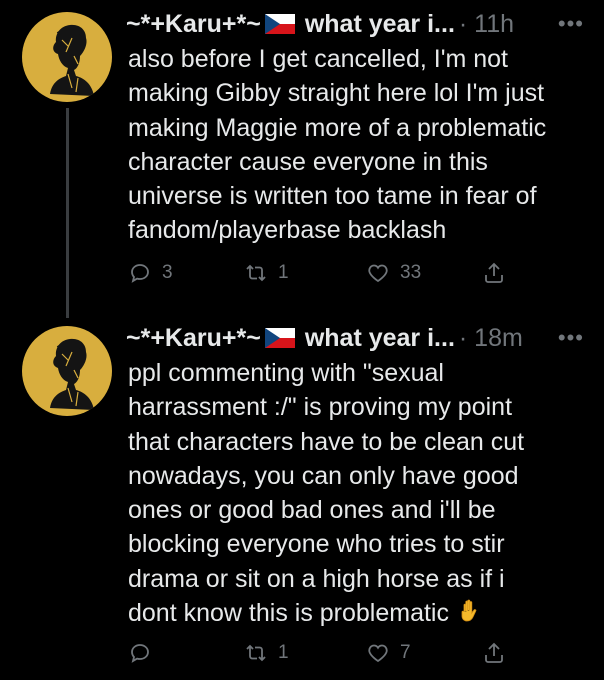 Image resolution: width=604 pixels, height=680 pixels. I want to click on tweet-header: ~*+Karu+*~ what year i... · 11h •••, so click(355, 24).